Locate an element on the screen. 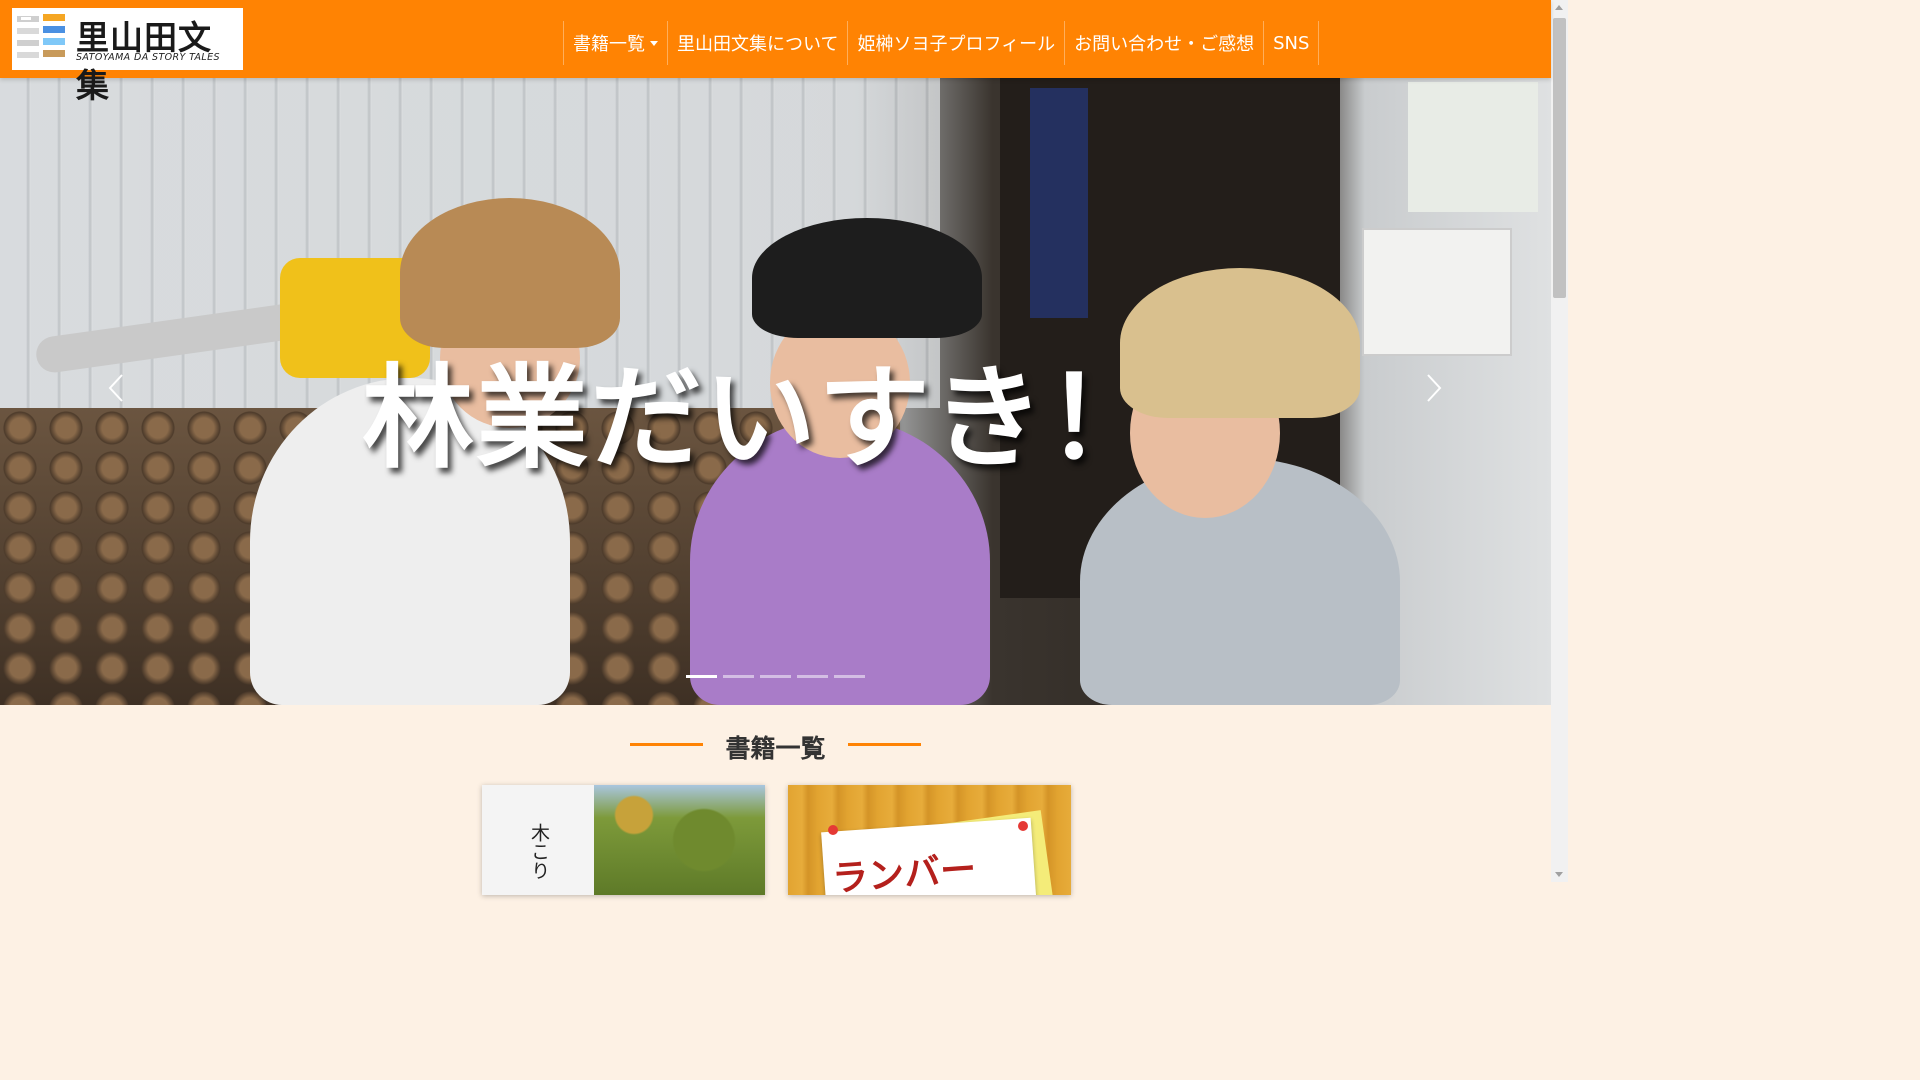 This screenshot has width=1920, height=1080. nav-item-books: 書籍一覧 is located at coordinates (615, 43).